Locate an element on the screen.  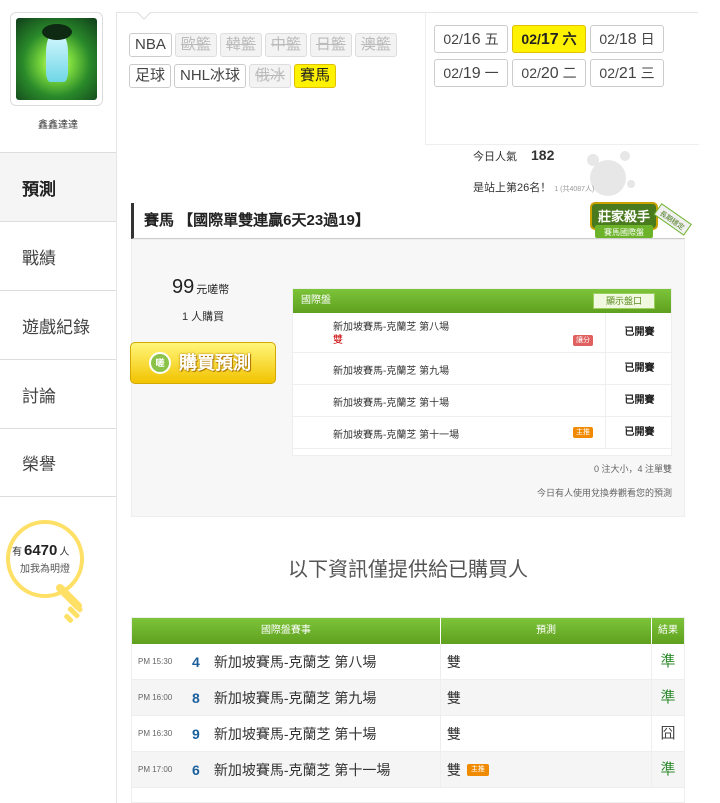
voucher-note: 今日有人使用兌換券觀看您的預測 is located at coordinates (604, 493).